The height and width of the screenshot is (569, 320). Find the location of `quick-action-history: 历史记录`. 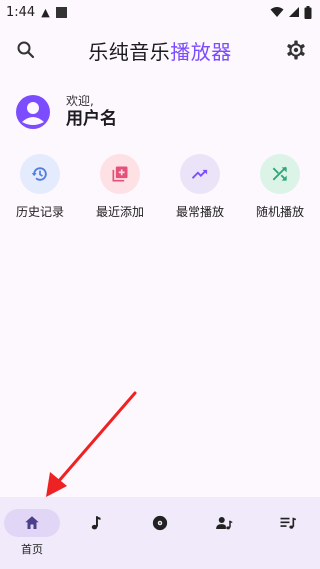

quick-action-history: 历史记录 is located at coordinates (40, 187).